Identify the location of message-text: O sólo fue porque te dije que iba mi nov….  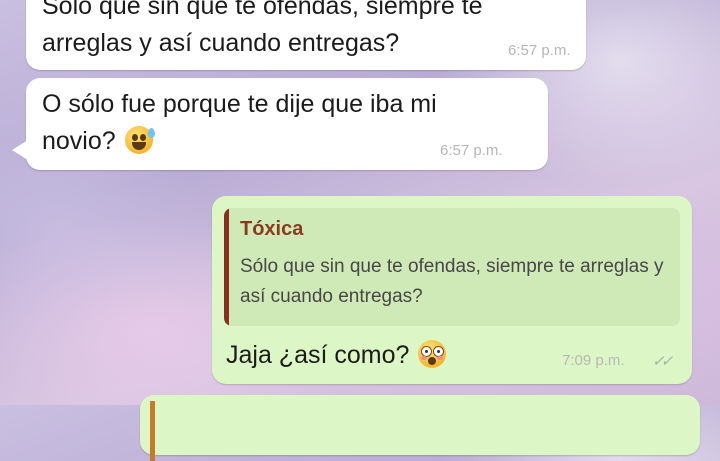
(239, 123).